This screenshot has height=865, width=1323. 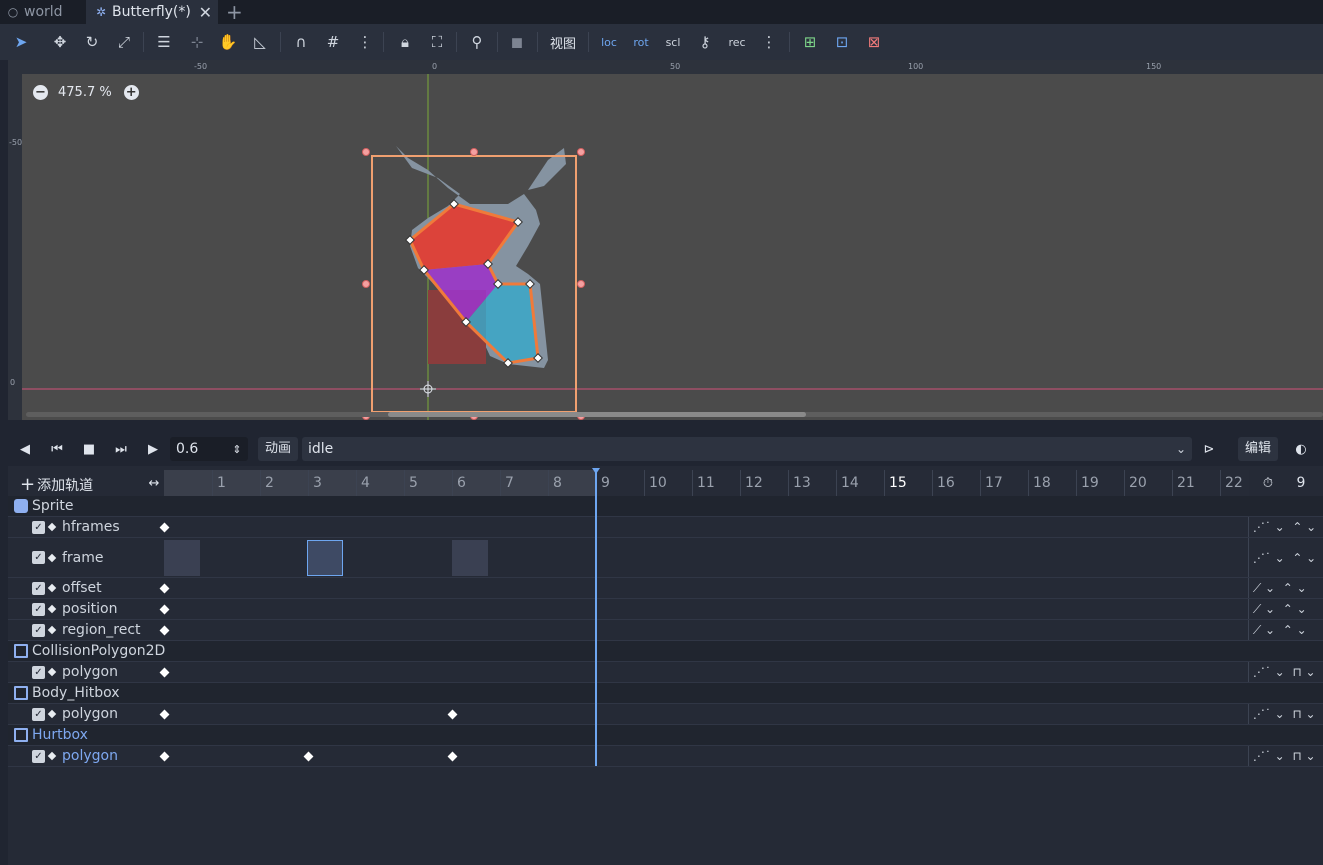 What do you see at coordinates (124, 42) in the screenshot?
I see `scale-mode-icon: ⤢` at bounding box center [124, 42].